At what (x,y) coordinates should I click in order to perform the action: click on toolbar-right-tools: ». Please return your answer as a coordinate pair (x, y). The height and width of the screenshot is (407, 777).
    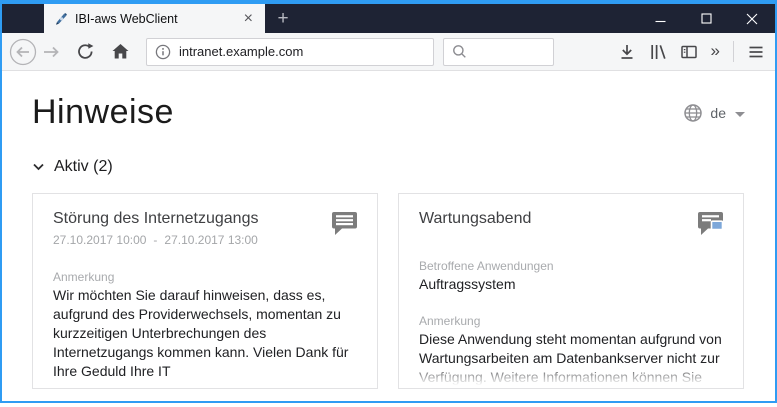
    Looking at the image, I should click on (685, 51).